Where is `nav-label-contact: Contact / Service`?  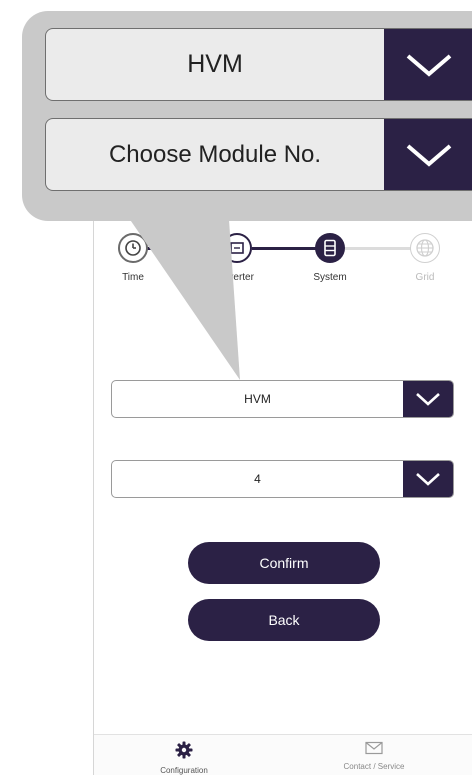 nav-label-contact: Contact / Service is located at coordinates (374, 766).